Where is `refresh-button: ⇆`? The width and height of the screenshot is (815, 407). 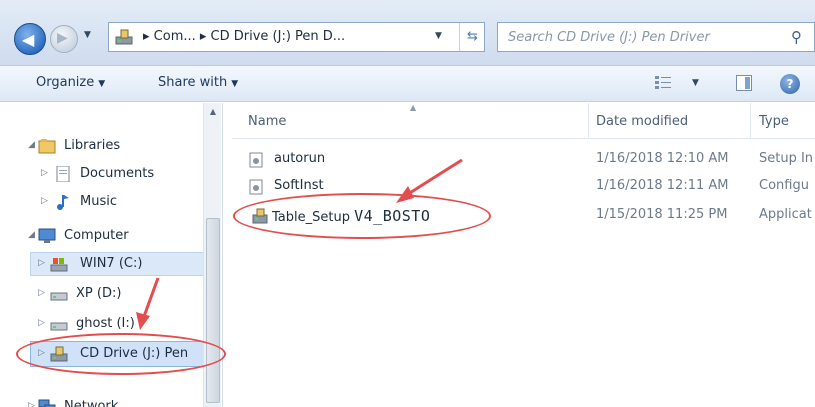 refresh-button: ⇆ is located at coordinates (472, 37).